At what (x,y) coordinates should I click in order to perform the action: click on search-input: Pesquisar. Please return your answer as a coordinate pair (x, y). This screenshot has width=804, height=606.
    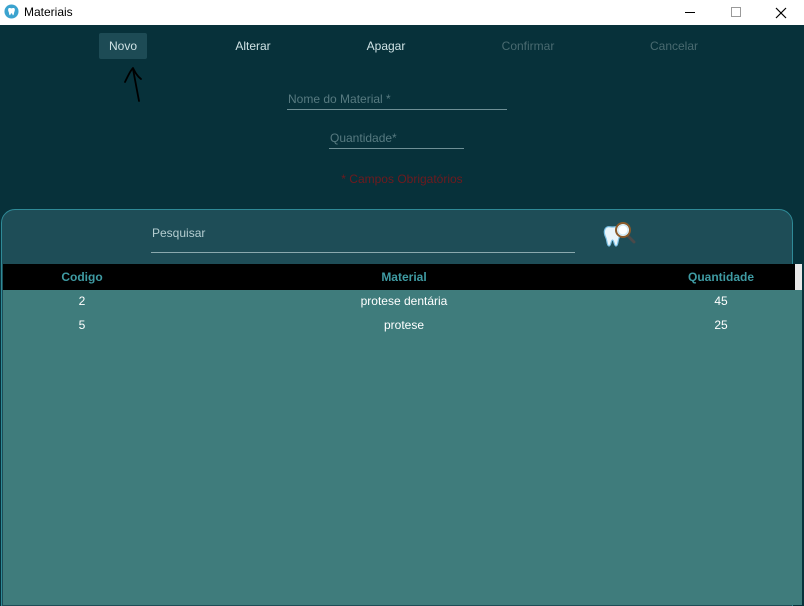
    Looking at the image, I should click on (363, 238).